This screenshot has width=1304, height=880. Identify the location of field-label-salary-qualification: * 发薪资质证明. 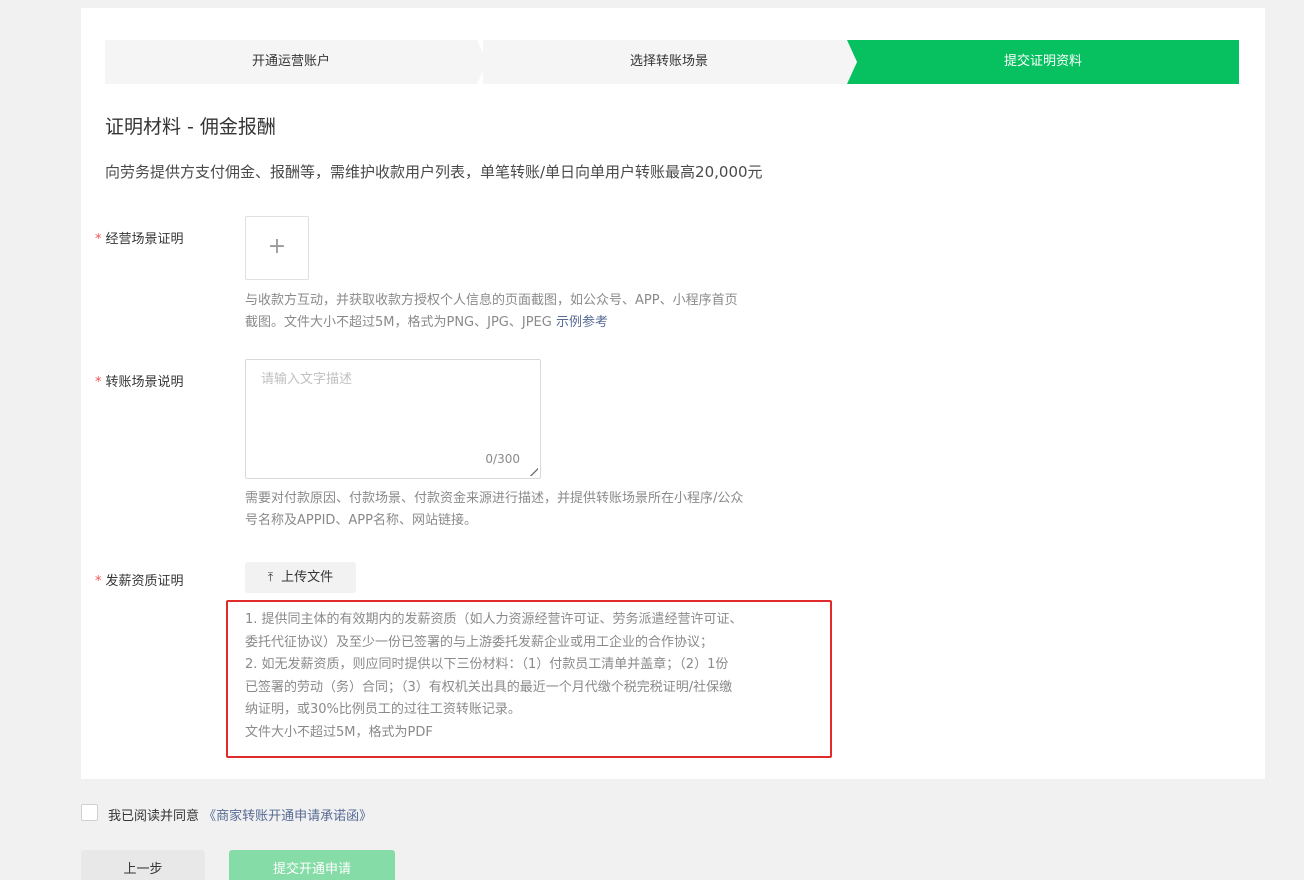
(139, 581).